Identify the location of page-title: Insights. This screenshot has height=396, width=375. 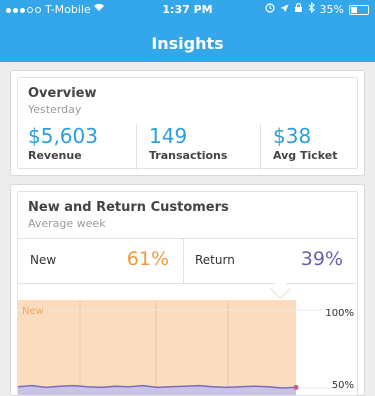
(187, 43).